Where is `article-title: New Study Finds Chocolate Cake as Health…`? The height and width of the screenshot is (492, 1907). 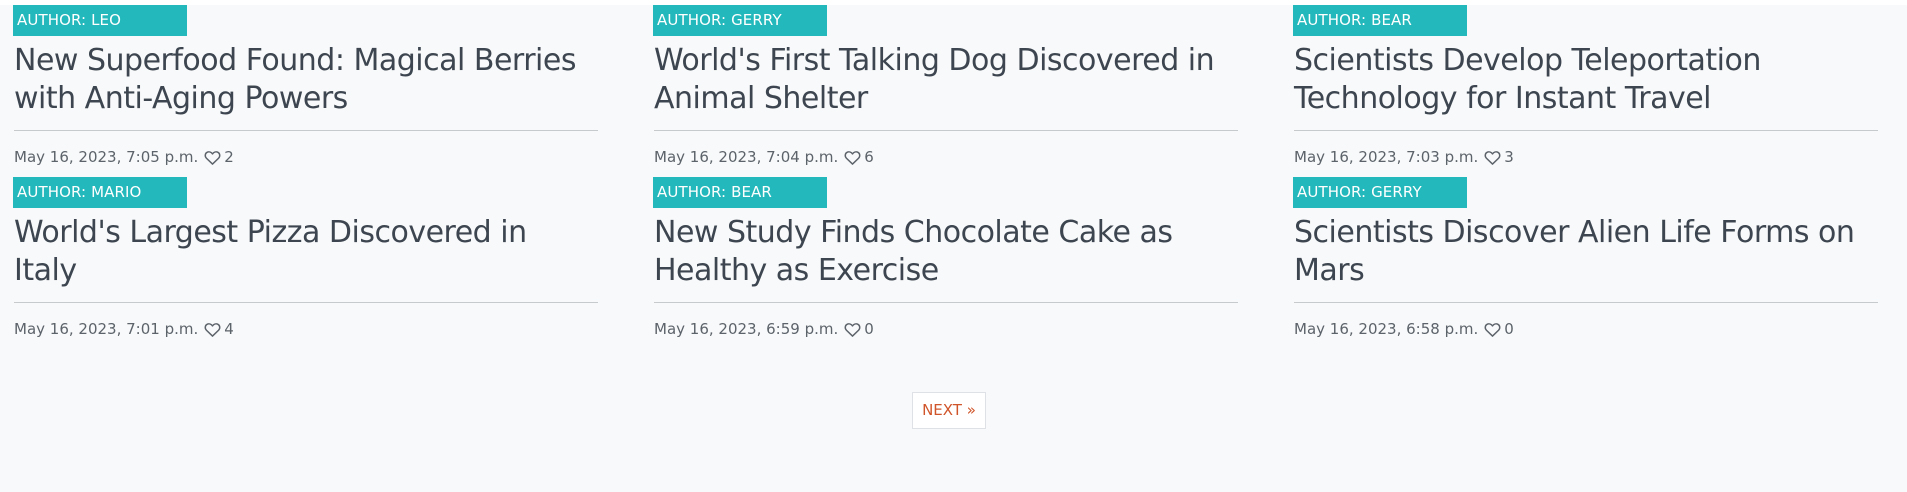 article-title: New Study Finds Chocolate Cake as Health… is located at coordinates (946, 252).